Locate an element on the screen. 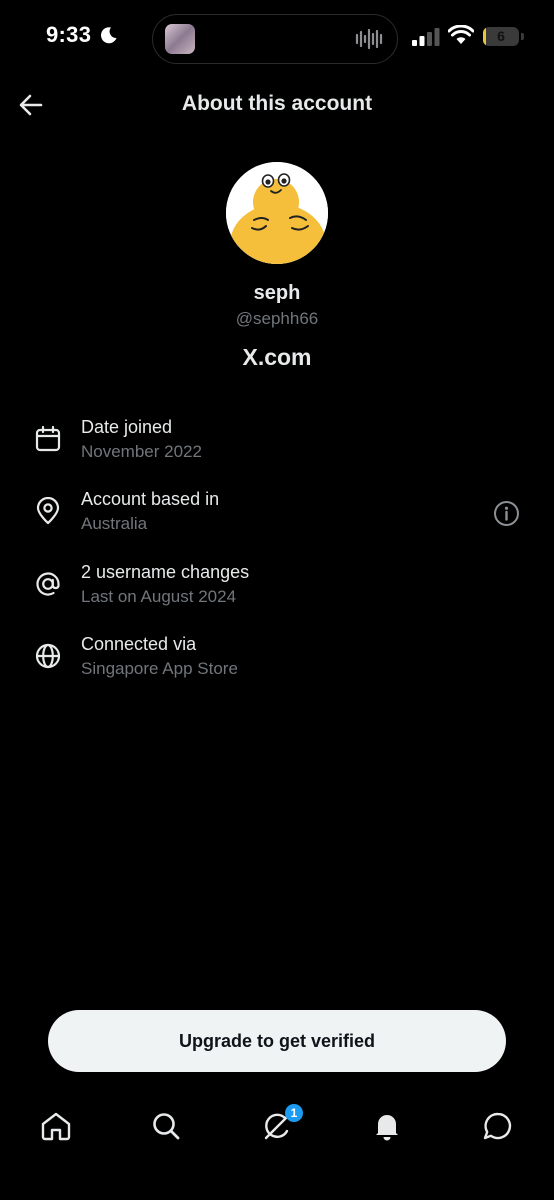 The width and height of the screenshot is (554, 1200). tab-search is located at coordinates (166, 1126).